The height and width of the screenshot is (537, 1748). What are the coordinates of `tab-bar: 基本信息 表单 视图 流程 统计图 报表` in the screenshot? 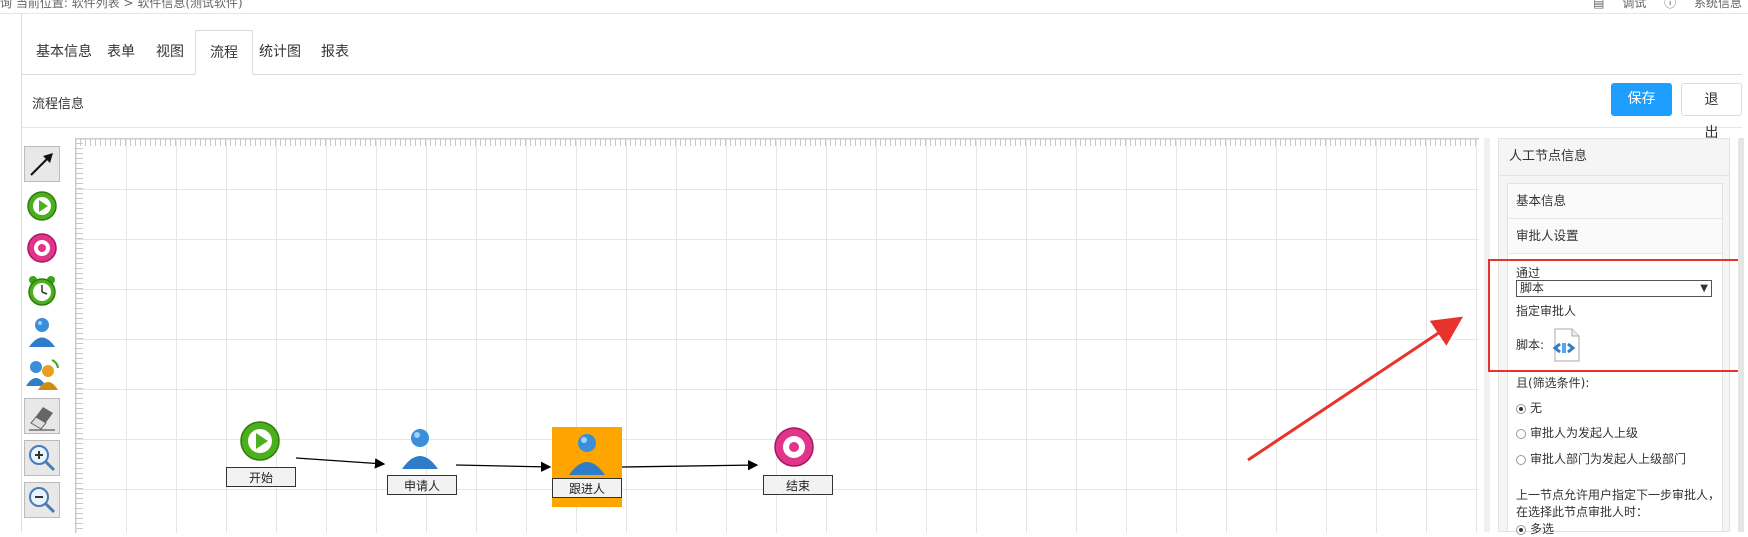 It's located at (882, 52).